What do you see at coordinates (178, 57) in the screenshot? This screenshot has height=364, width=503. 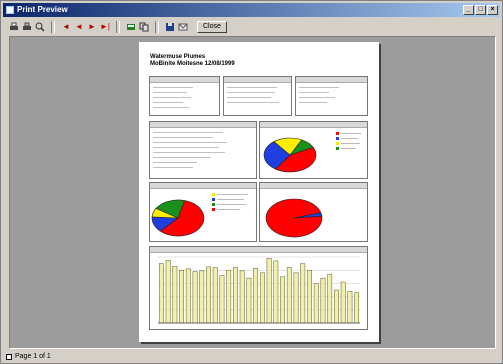 I see `report-title-line-1: Watermuse Plumes` at bounding box center [178, 57].